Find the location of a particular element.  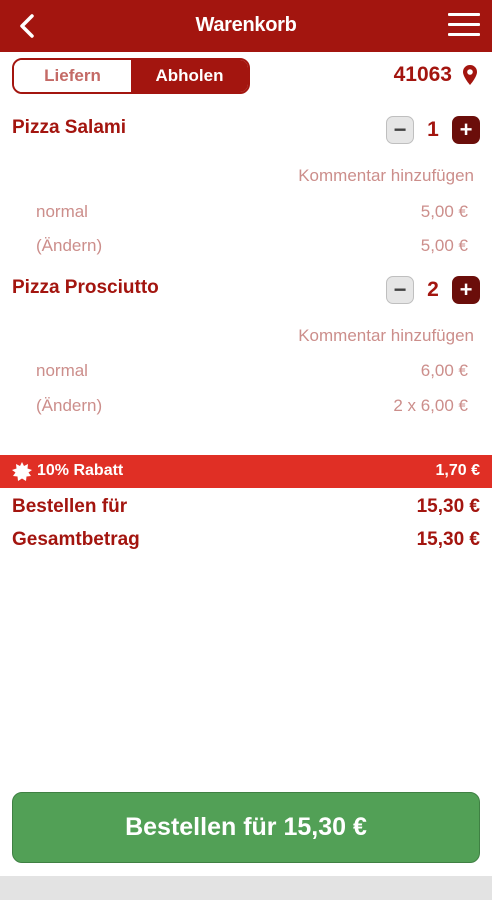

top-bar: Warenkorb is located at coordinates (246, 26).